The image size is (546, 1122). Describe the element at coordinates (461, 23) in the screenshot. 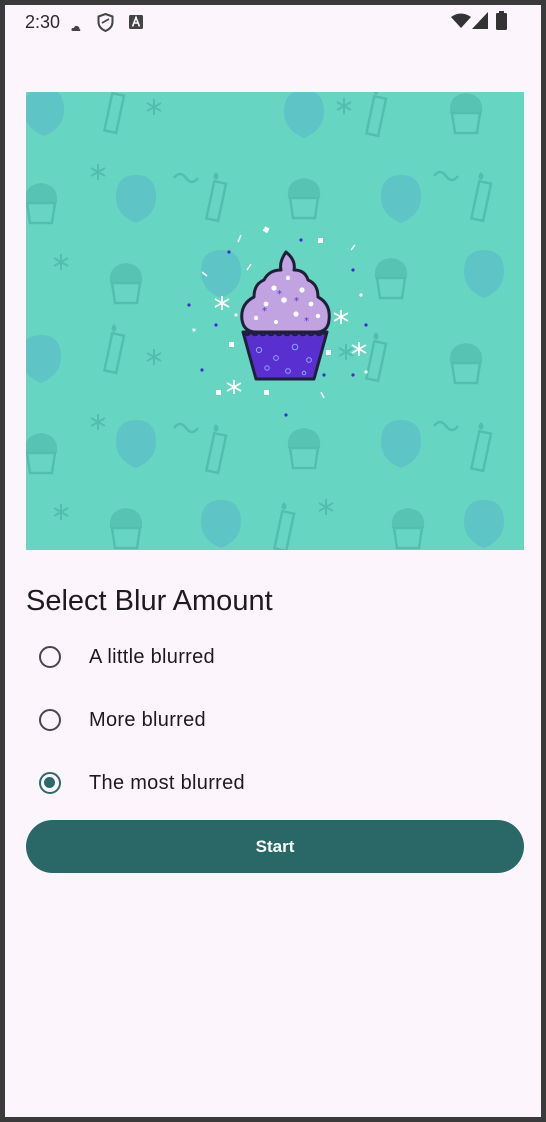

I see `wifi-icon` at that location.